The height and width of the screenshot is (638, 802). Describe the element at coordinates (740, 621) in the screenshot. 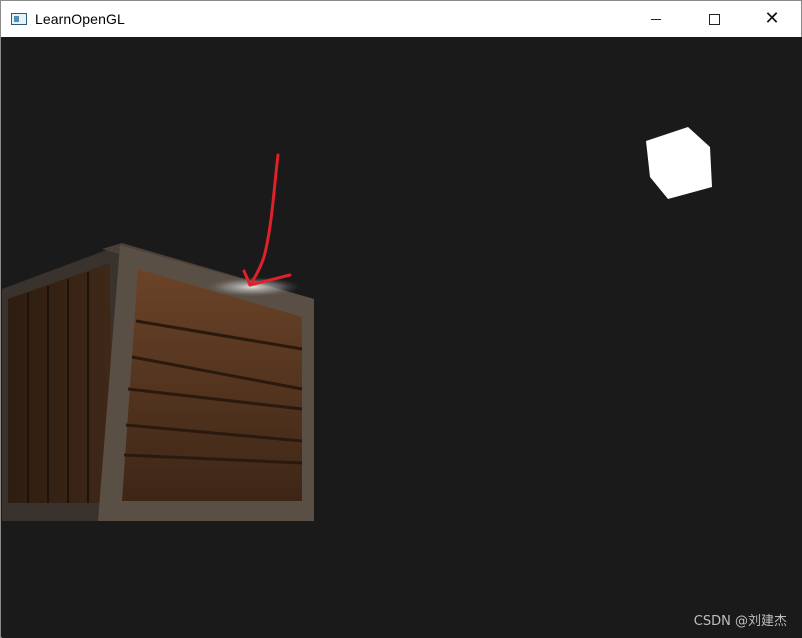

I see `watermark: CSDN @刘建杰` at that location.